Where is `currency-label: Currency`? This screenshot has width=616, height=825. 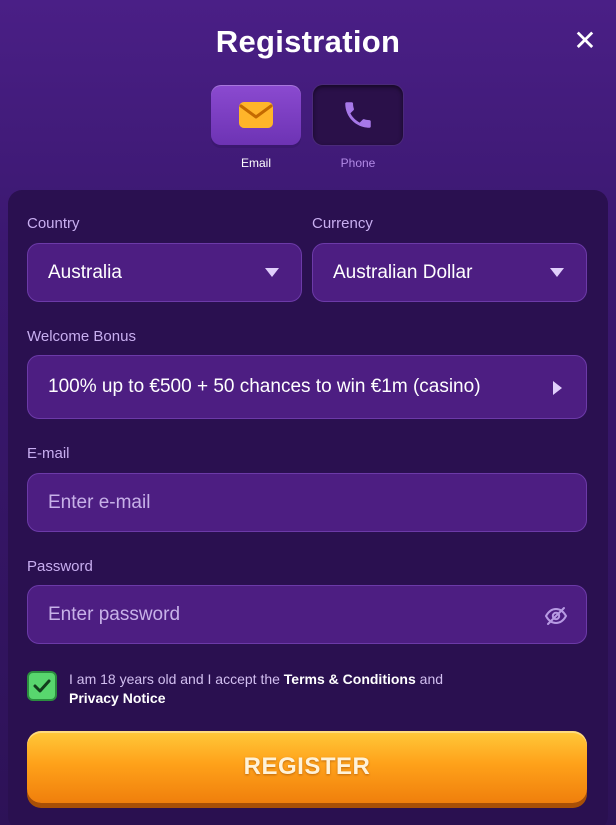 currency-label: Currency is located at coordinates (342, 223).